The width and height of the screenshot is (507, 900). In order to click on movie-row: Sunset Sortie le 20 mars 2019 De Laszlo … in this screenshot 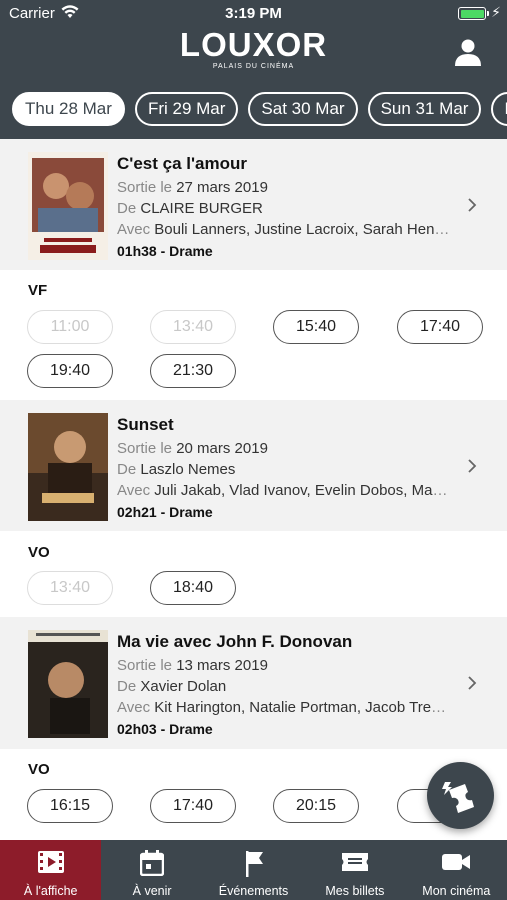, I will do `click(253, 465)`.